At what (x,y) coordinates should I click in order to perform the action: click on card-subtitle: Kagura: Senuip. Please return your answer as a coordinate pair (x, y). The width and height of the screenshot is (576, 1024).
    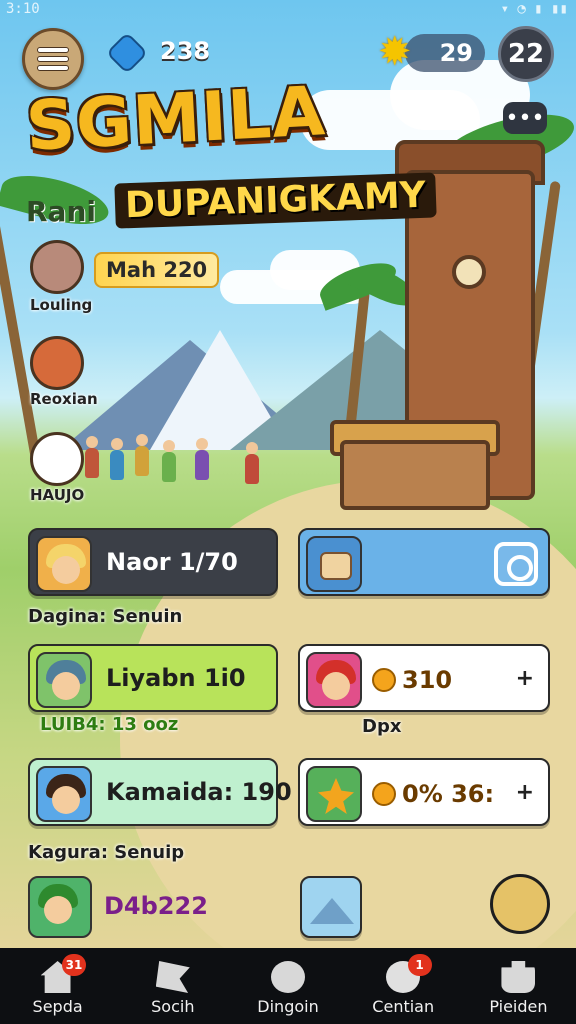
    Looking at the image, I should click on (106, 852).